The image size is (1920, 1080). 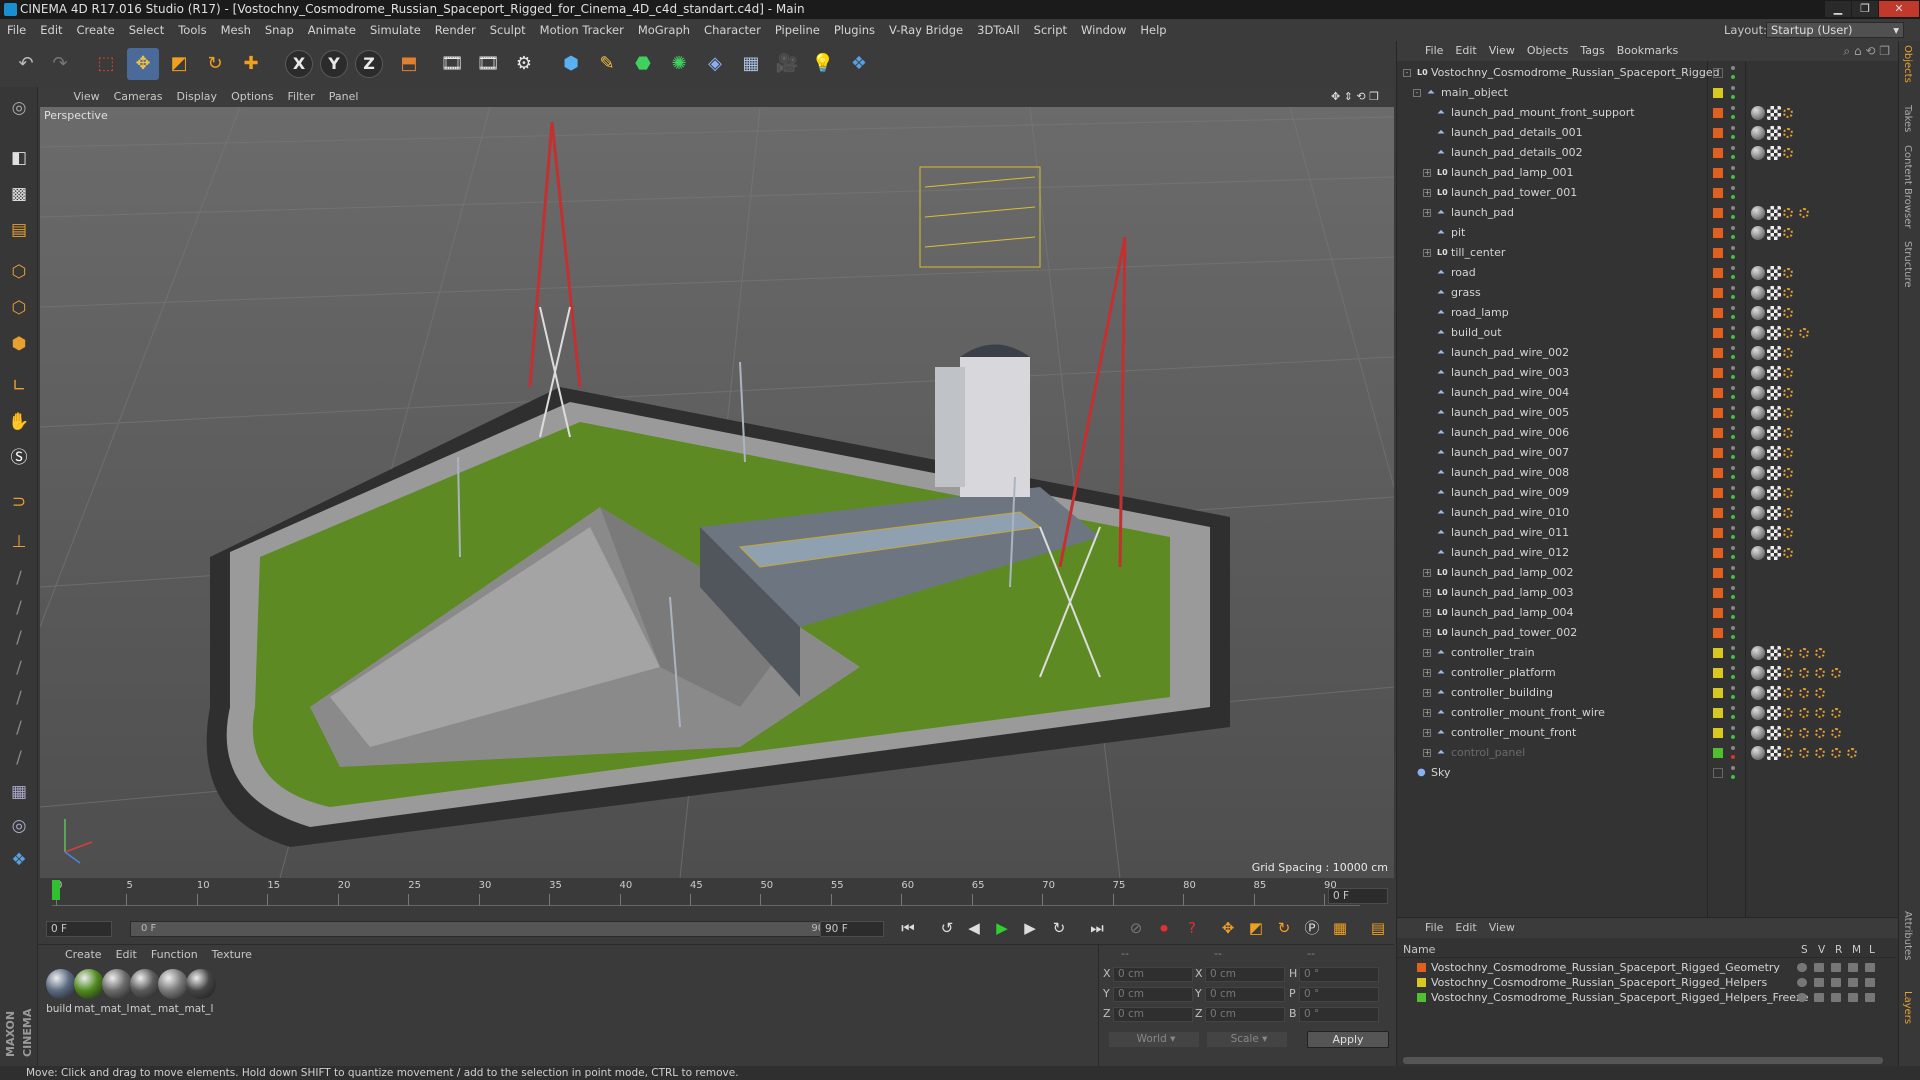 I want to click on side-tab-attributes: Attributes, so click(x=1907, y=935).